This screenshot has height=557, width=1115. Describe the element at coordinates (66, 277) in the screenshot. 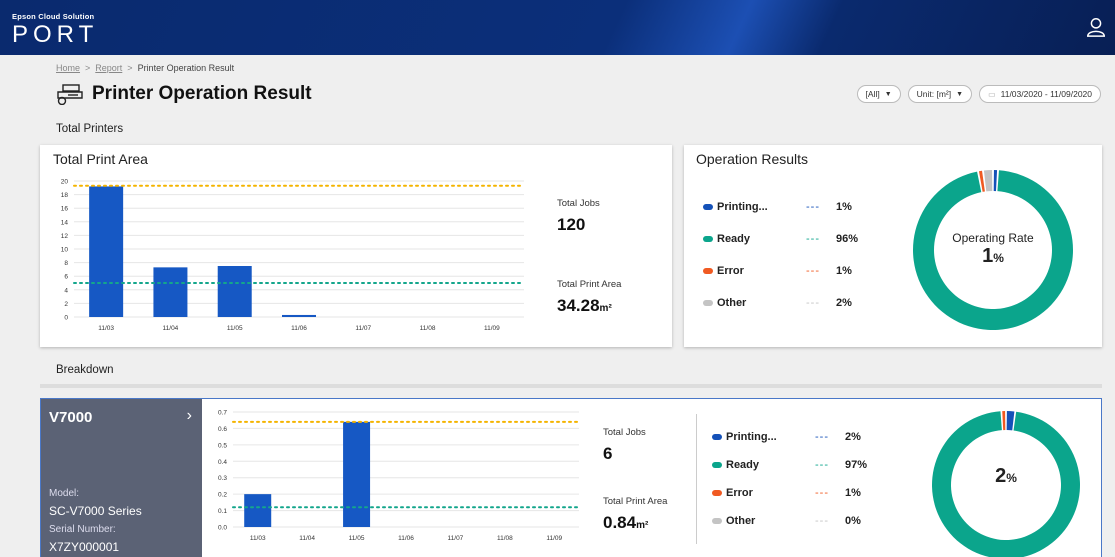

I see `y-tick-label: 6` at that location.